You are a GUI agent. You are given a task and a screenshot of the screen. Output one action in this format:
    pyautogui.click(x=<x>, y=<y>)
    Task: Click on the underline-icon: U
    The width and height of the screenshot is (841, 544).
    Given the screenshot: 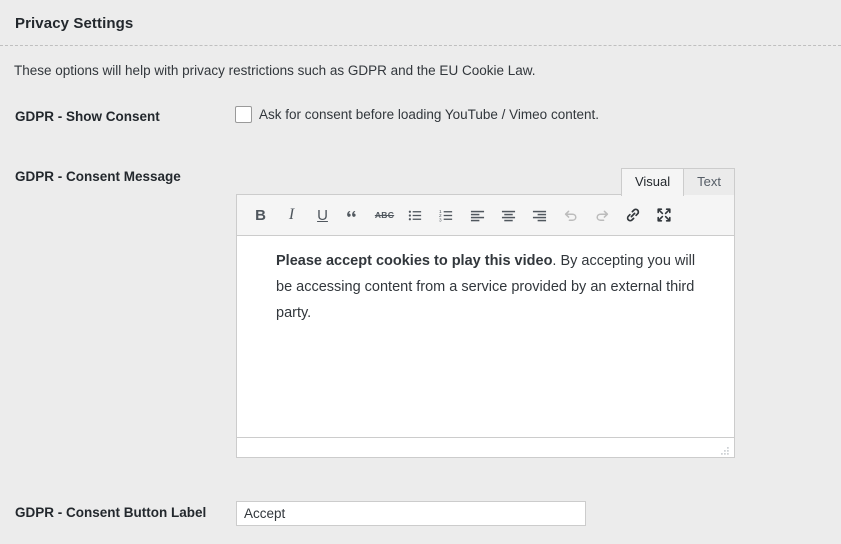 What is the action you would take?
    pyautogui.click(x=322, y=215)
    